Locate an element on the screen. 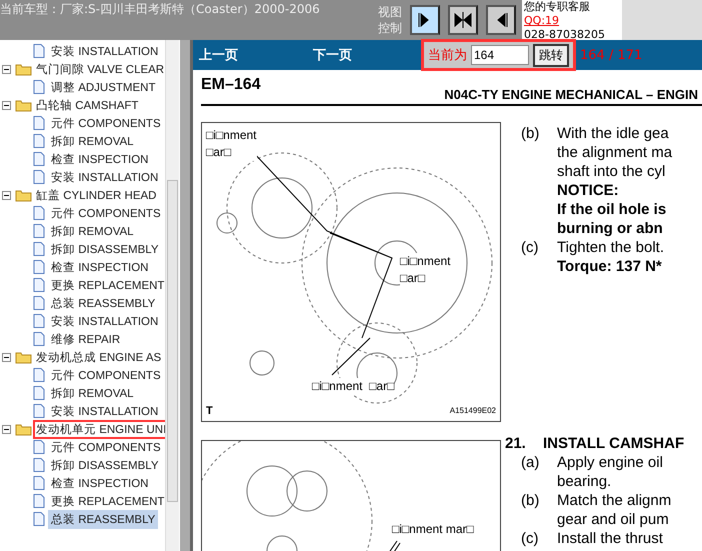 The height and width of the screenshot is (551, 702). step-label: (a) is located at coordinates (530, 463).